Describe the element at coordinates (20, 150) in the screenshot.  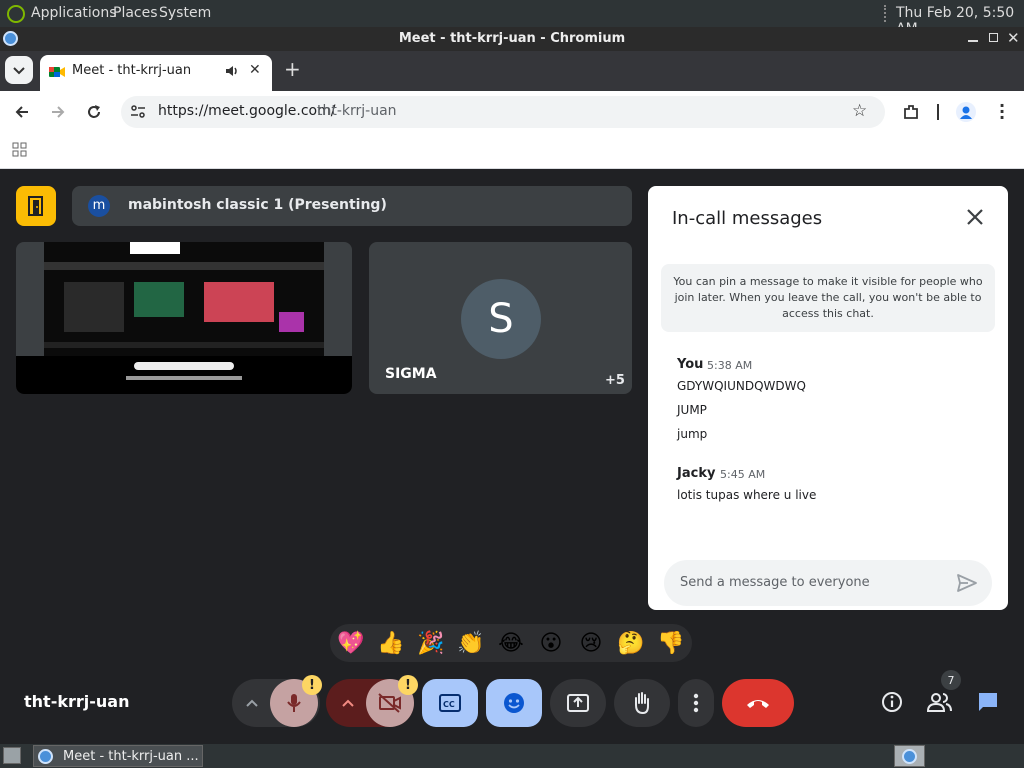
I see `apps-grid-icon` at that location.